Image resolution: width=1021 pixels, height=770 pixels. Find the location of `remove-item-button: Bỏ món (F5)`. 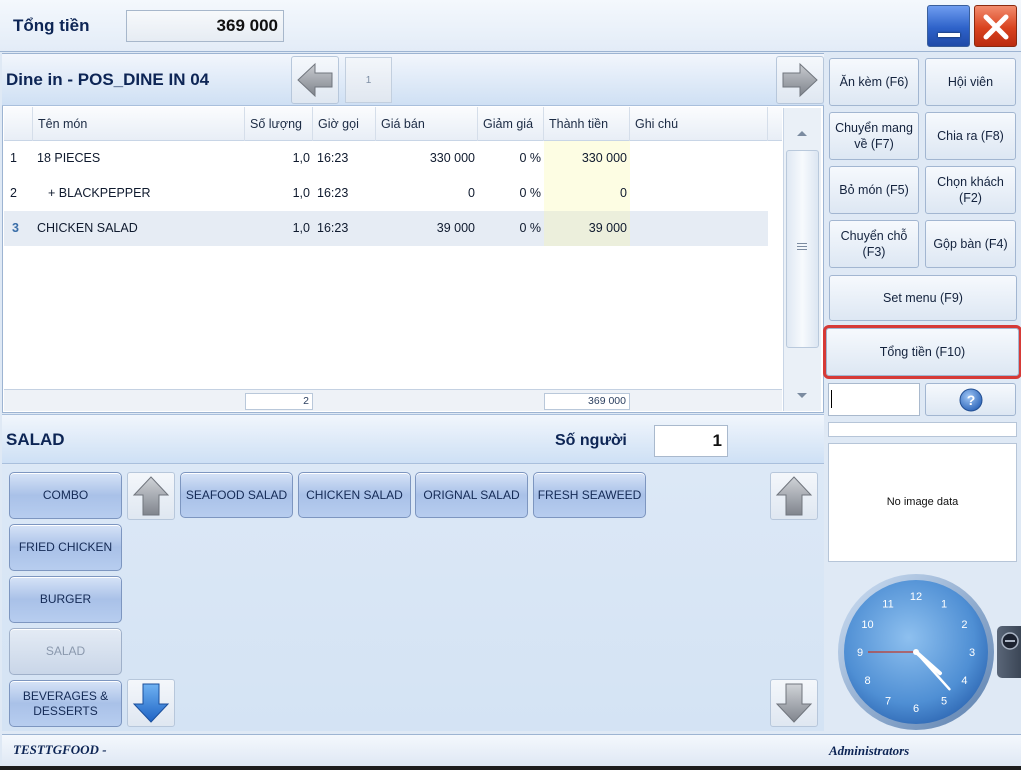

remove-item-button: Bỏ món (F5) is located at coordinates (874, 190).